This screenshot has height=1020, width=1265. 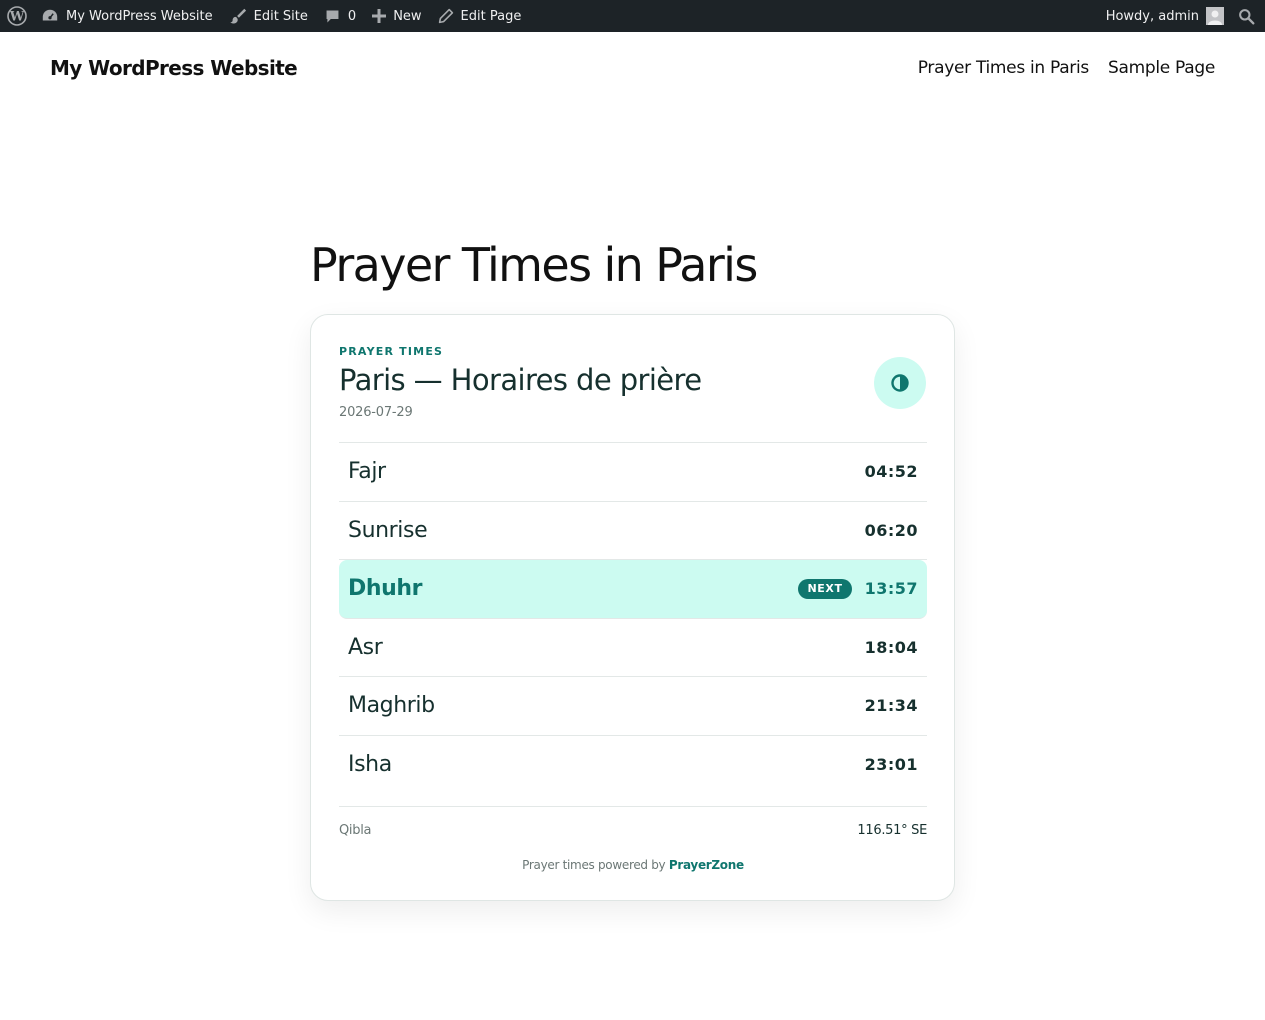 I want to click on prayer-row-fajr: Fajr 04:52, so click(x=633, y=472).